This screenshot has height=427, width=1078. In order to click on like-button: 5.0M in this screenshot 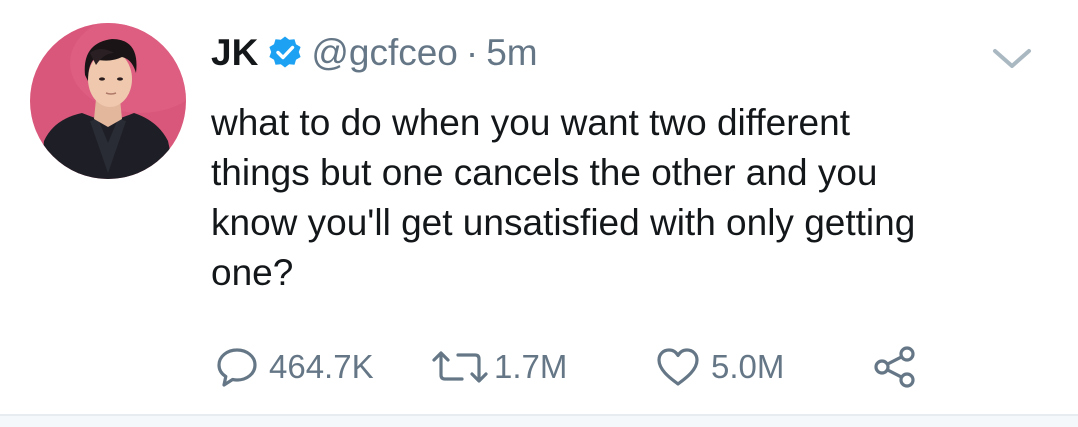, I will do `click(719, 367)`.